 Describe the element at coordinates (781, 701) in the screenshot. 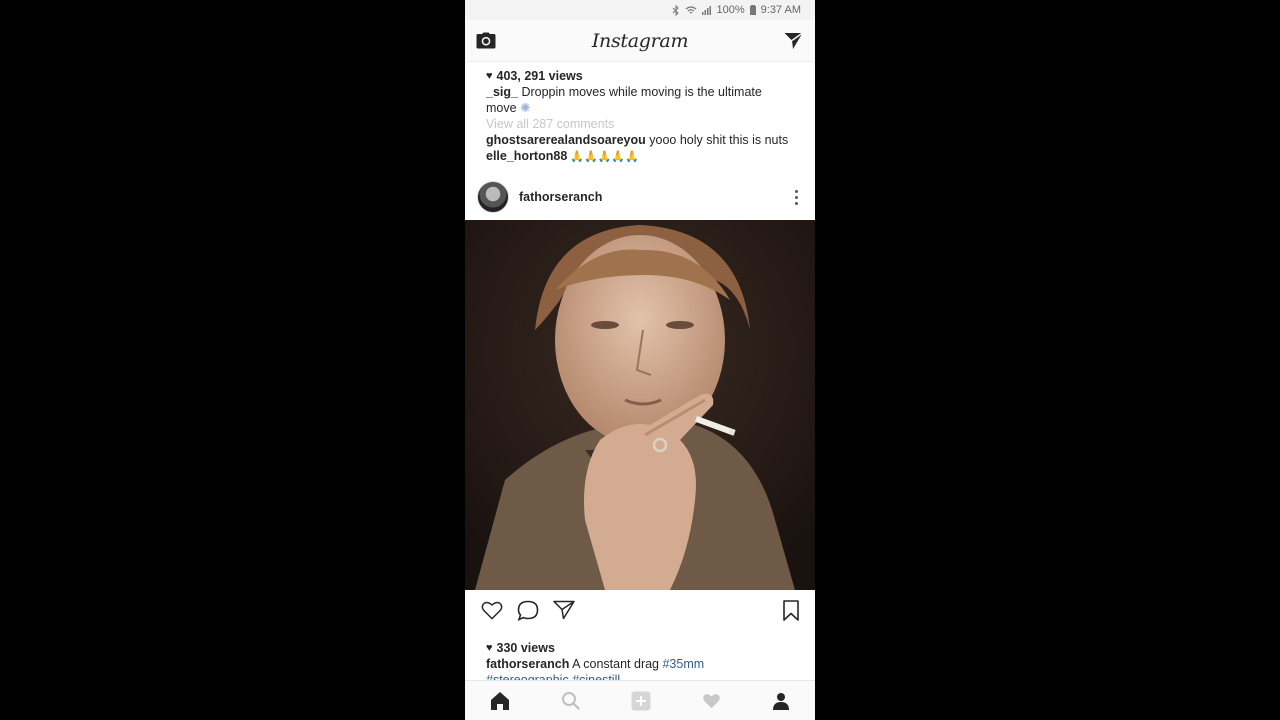

I see `profile-icon` at that location.